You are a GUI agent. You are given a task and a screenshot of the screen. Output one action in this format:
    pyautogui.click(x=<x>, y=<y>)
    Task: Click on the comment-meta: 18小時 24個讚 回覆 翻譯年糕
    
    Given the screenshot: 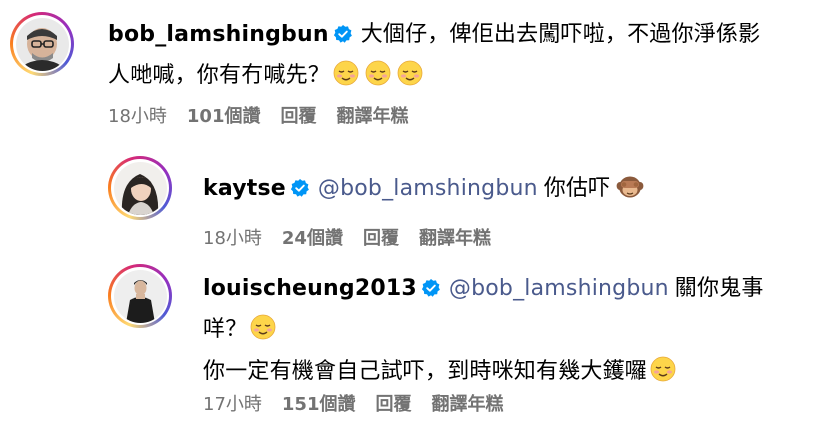 What is the action you would take?
    pyautogui.click(x=347, y=237)
    